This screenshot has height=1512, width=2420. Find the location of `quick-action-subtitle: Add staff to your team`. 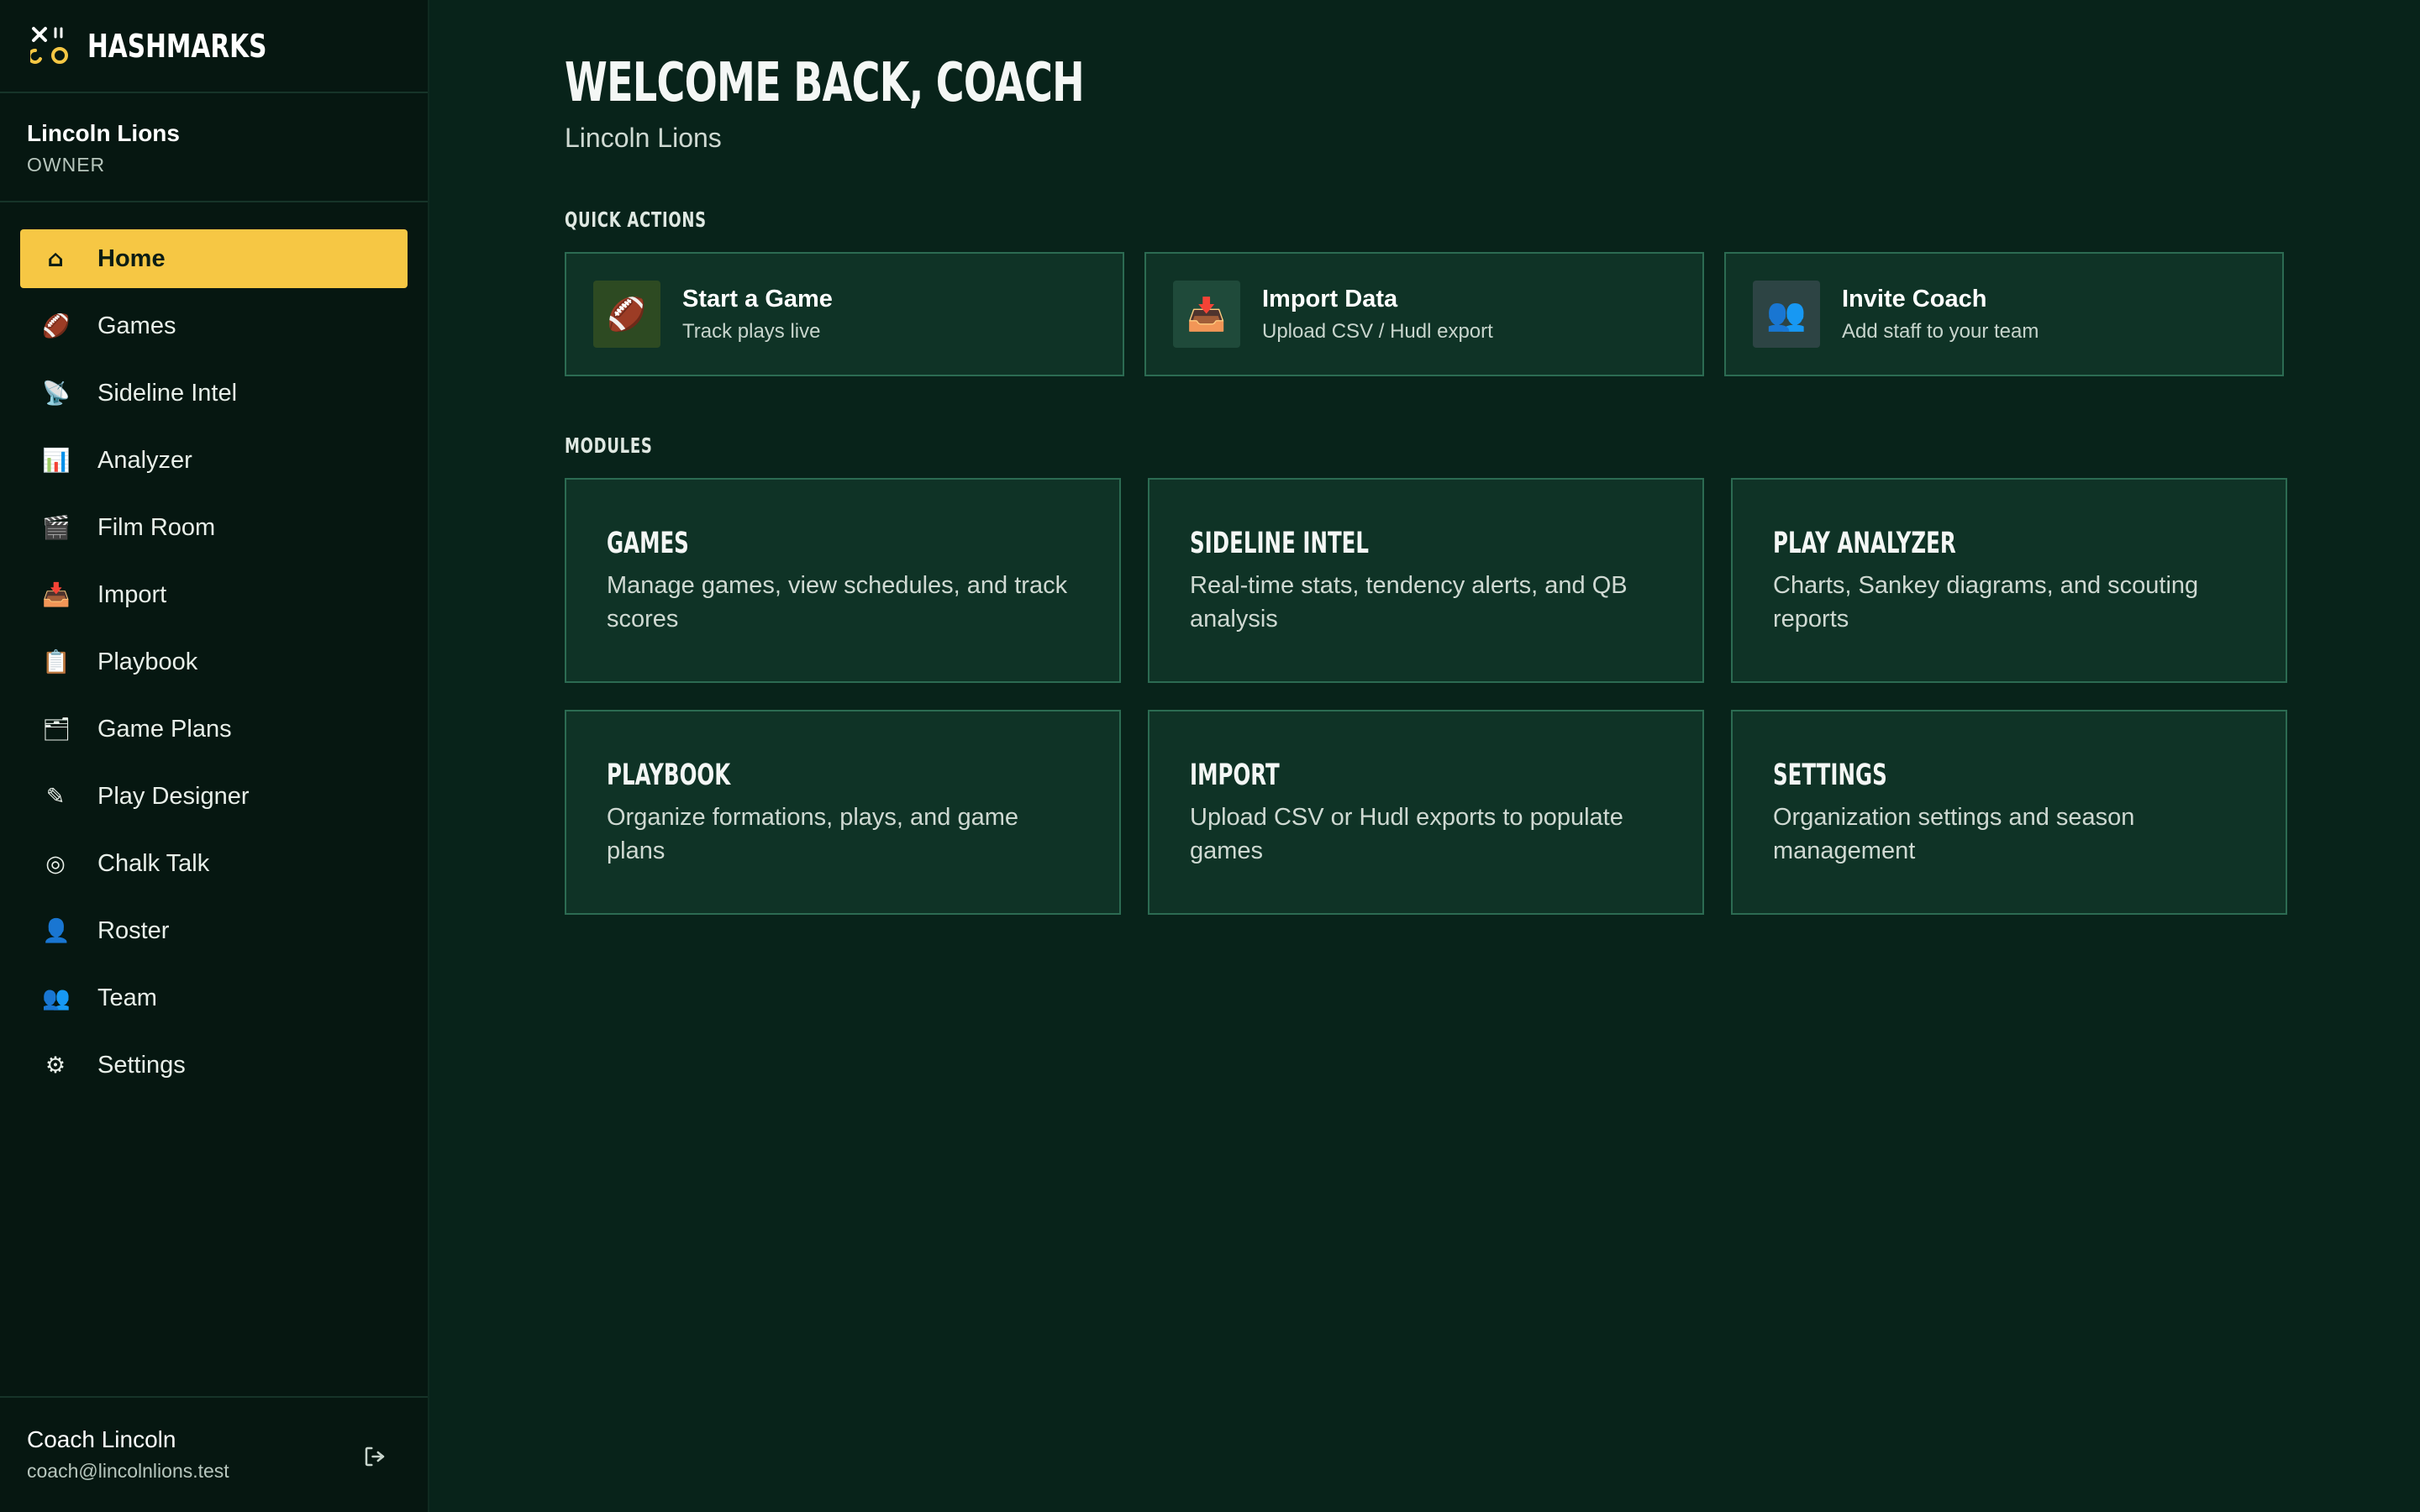

quick-action-subtitle: Add staff to your team is located at coordinates (1940, 331).